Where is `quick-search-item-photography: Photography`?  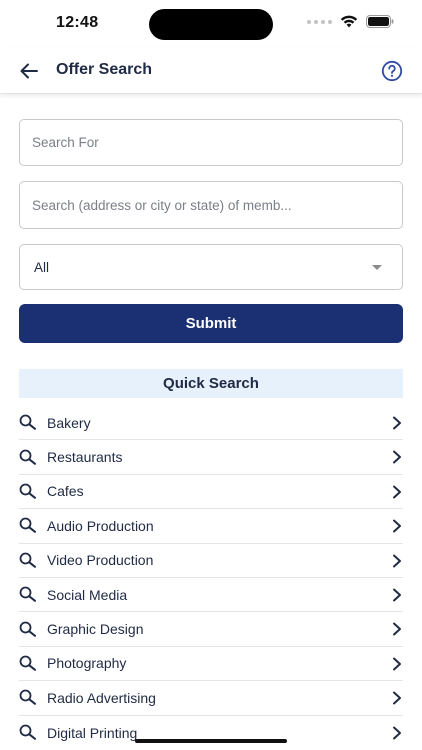 quick-search-item-photography: Photography is located at coordinates (211, 664).